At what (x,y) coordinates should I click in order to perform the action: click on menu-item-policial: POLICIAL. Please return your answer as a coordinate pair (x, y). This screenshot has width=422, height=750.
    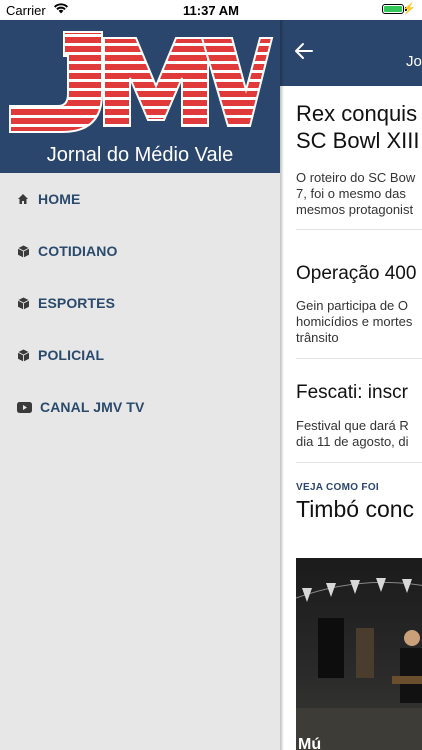
    Looking at the image, I should click on (140, 355).